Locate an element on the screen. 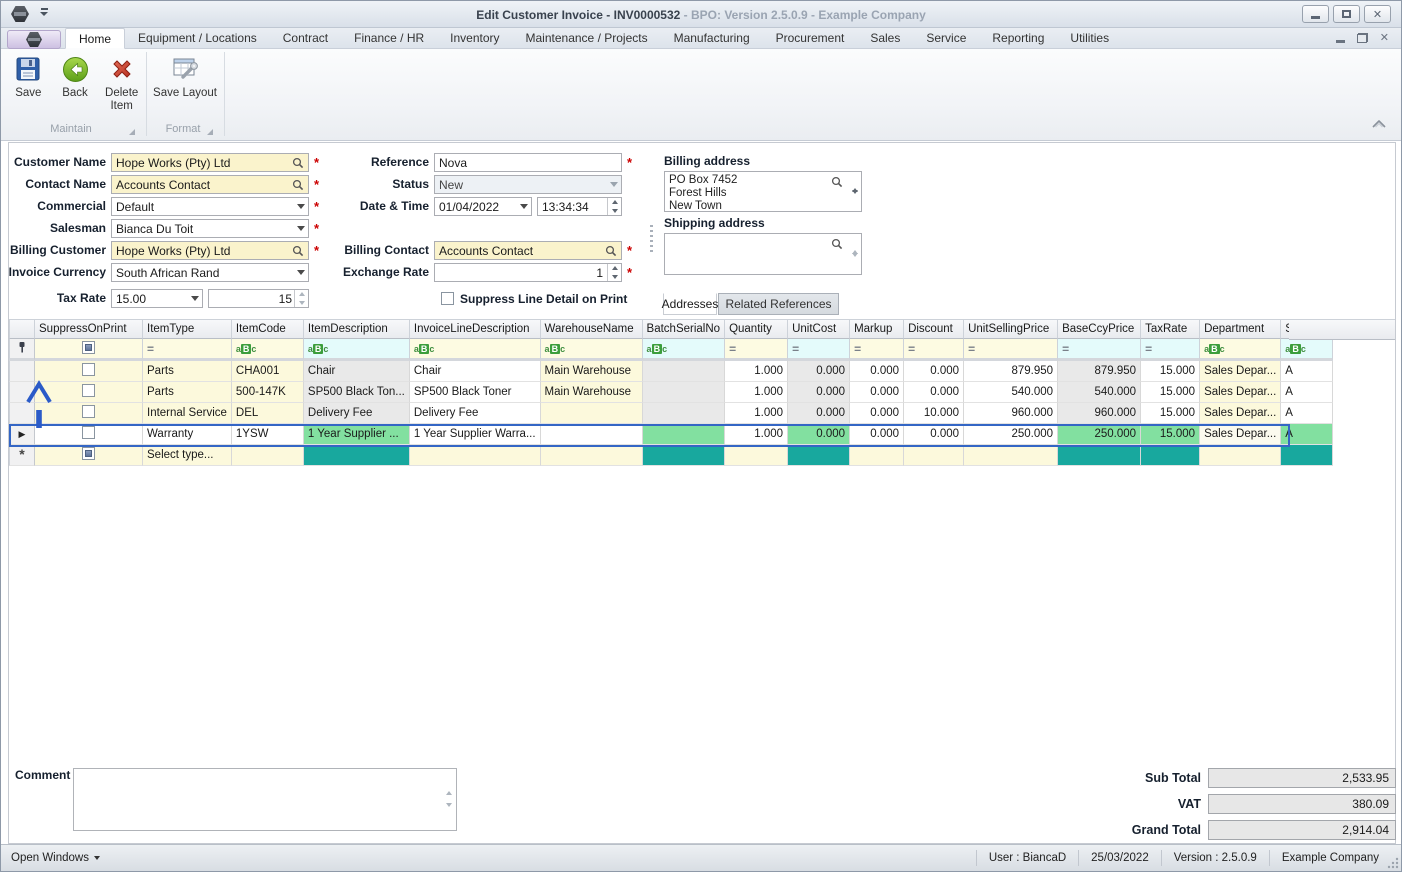 The width and height of the screenshot is (1402, 872). cell-itemdescription is located at coordinates (356, 455).